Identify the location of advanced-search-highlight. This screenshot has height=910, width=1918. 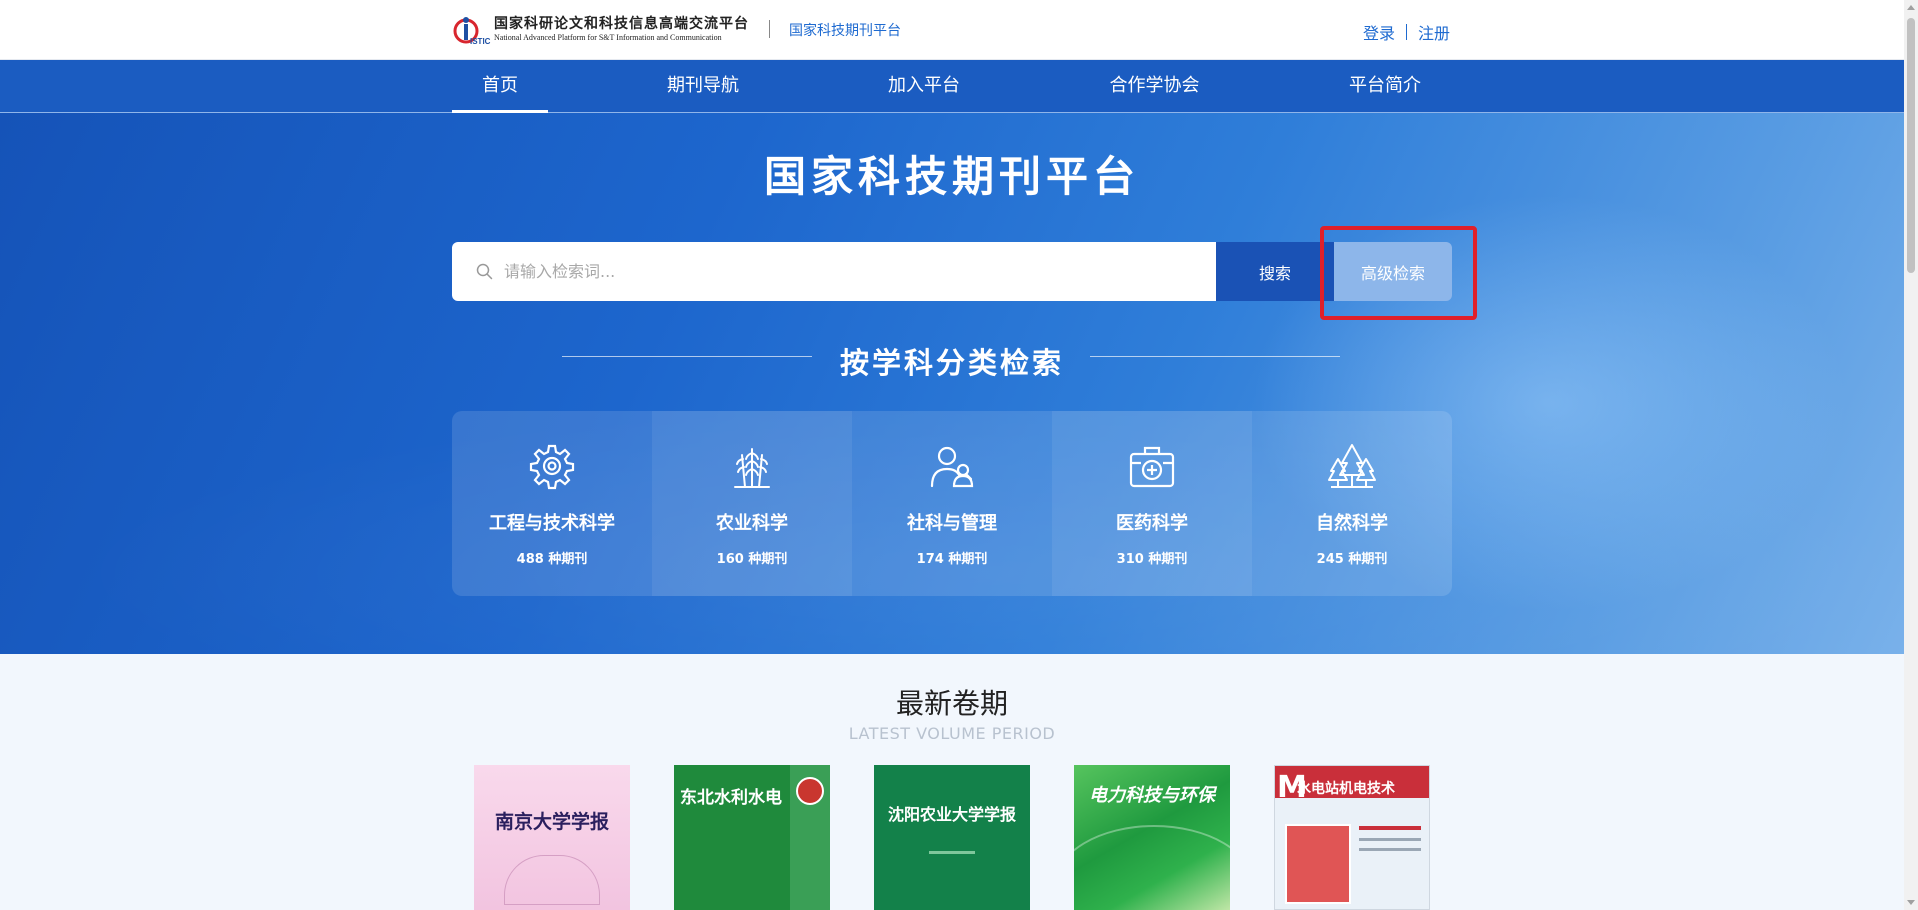
(1398, 273).